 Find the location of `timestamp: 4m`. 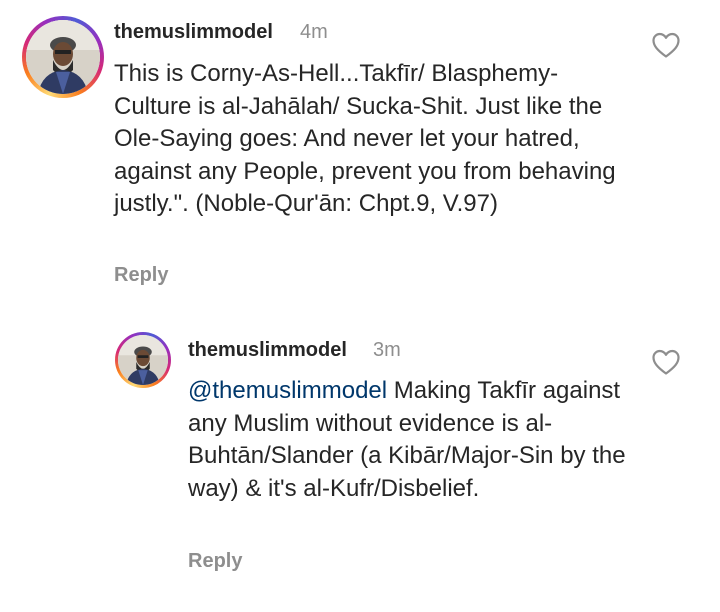

timestamp: 4m is located at coordinates (314, 32).